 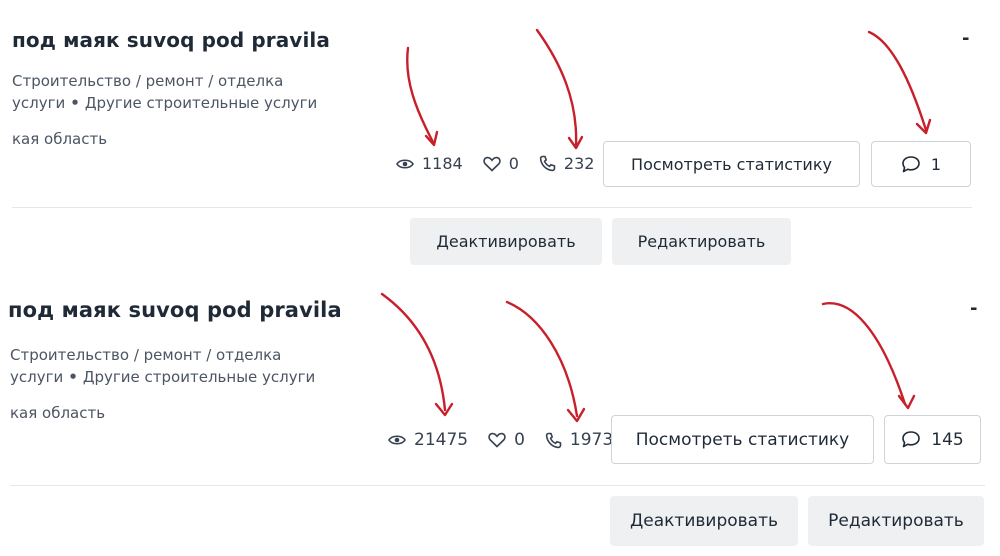 I want to click on views-stat: 21475, so click(x=428, y=440).